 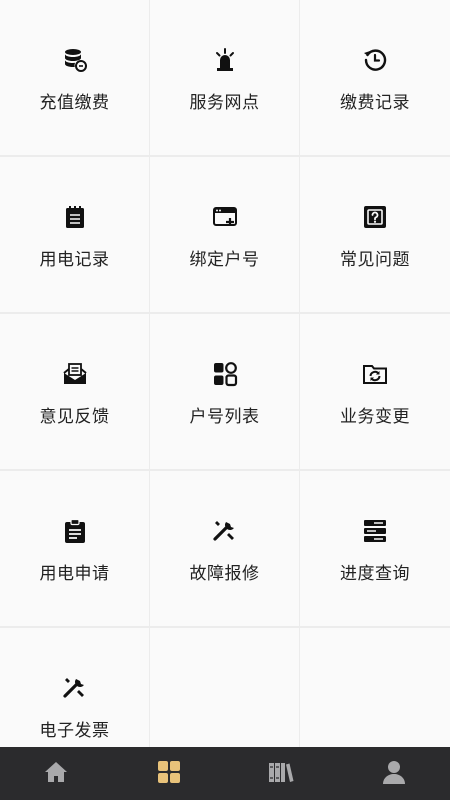 I want to click on grid-item-account-list: 户号列表, so click(x=224, y=391).